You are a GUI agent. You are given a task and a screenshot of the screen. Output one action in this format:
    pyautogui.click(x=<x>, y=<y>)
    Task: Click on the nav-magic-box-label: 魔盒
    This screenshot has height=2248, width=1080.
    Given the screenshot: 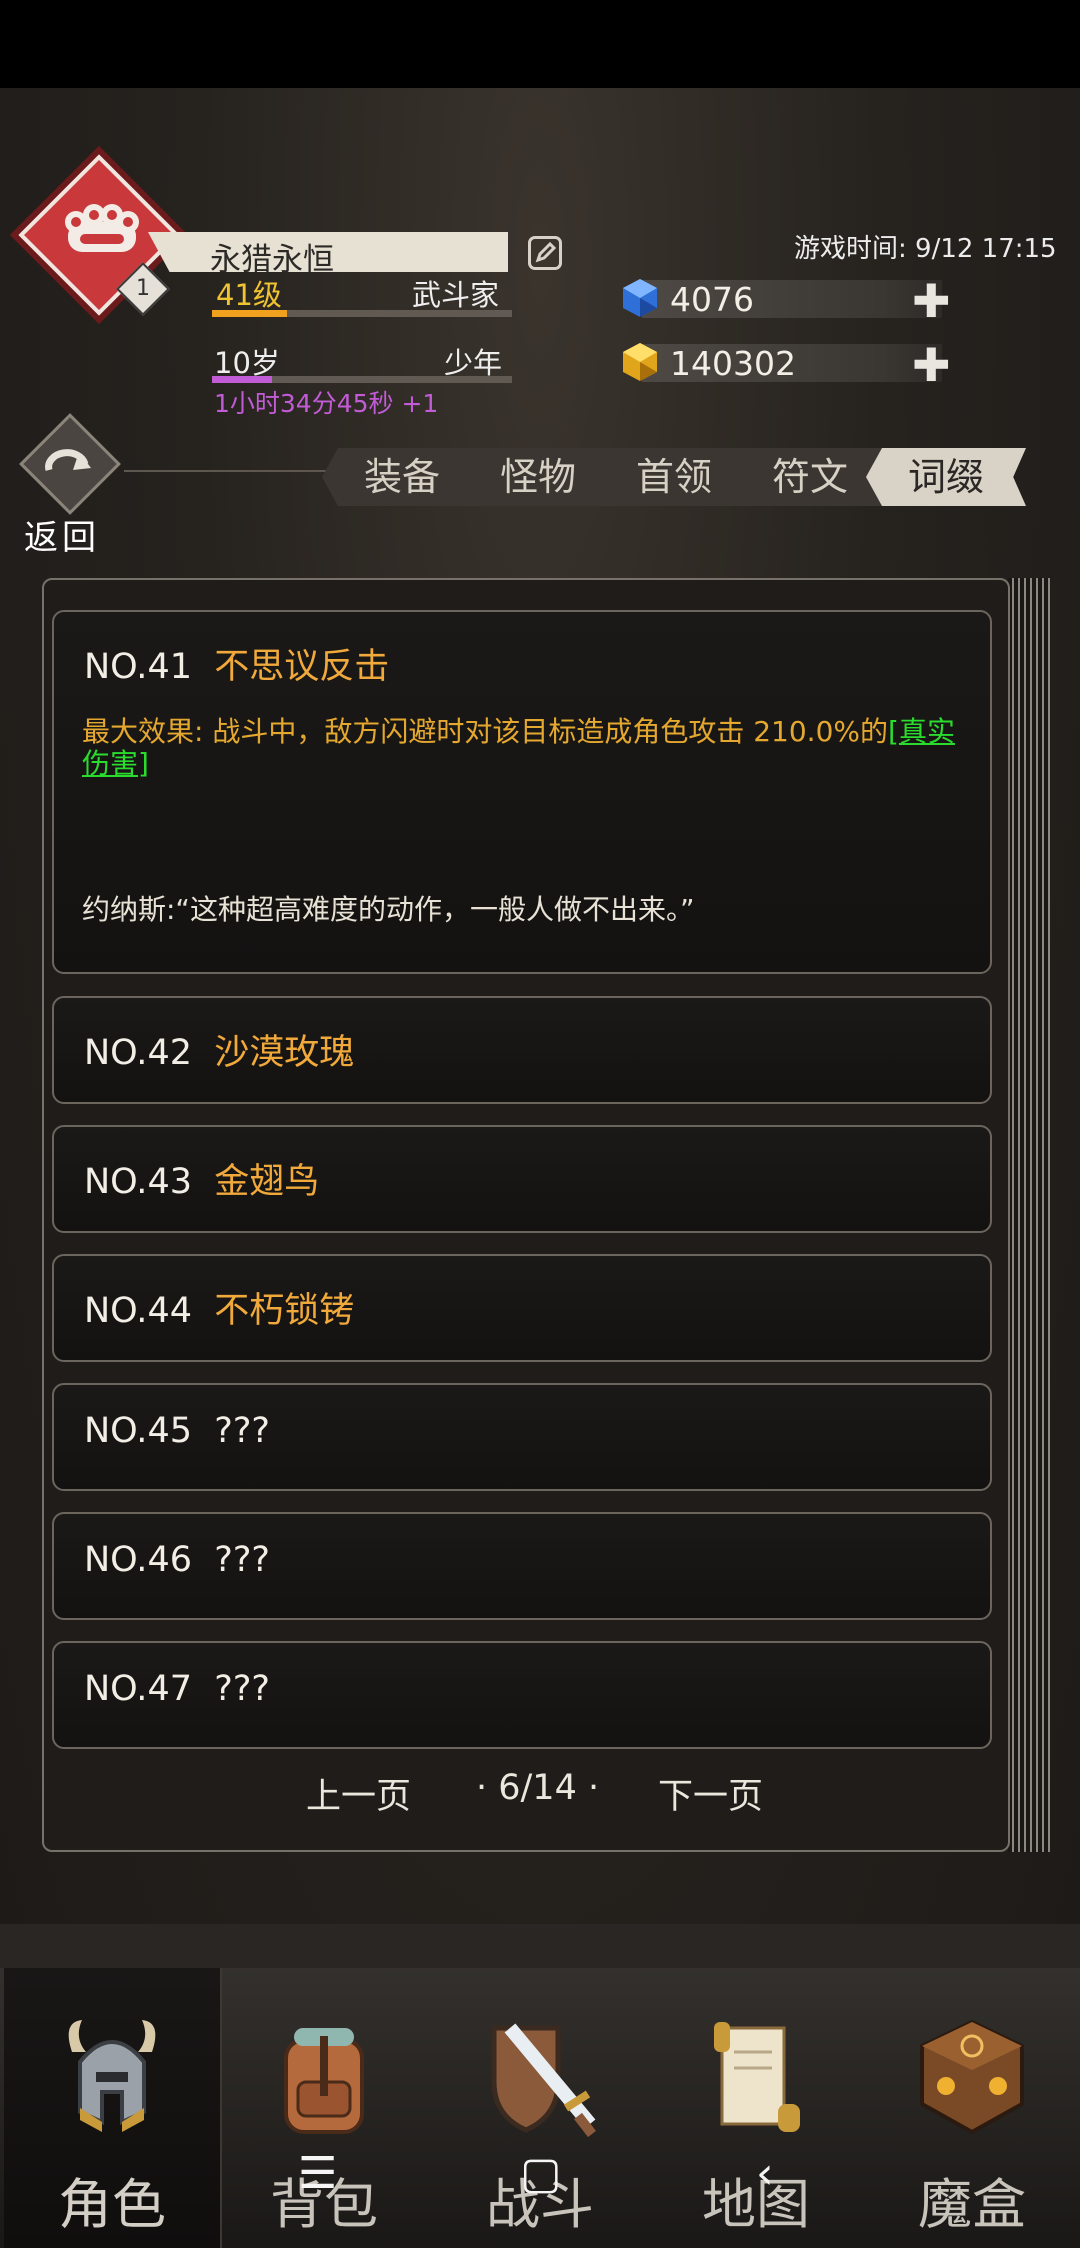 What is the action you would take?
    pyautogui.click(x=972, y=2204)
    